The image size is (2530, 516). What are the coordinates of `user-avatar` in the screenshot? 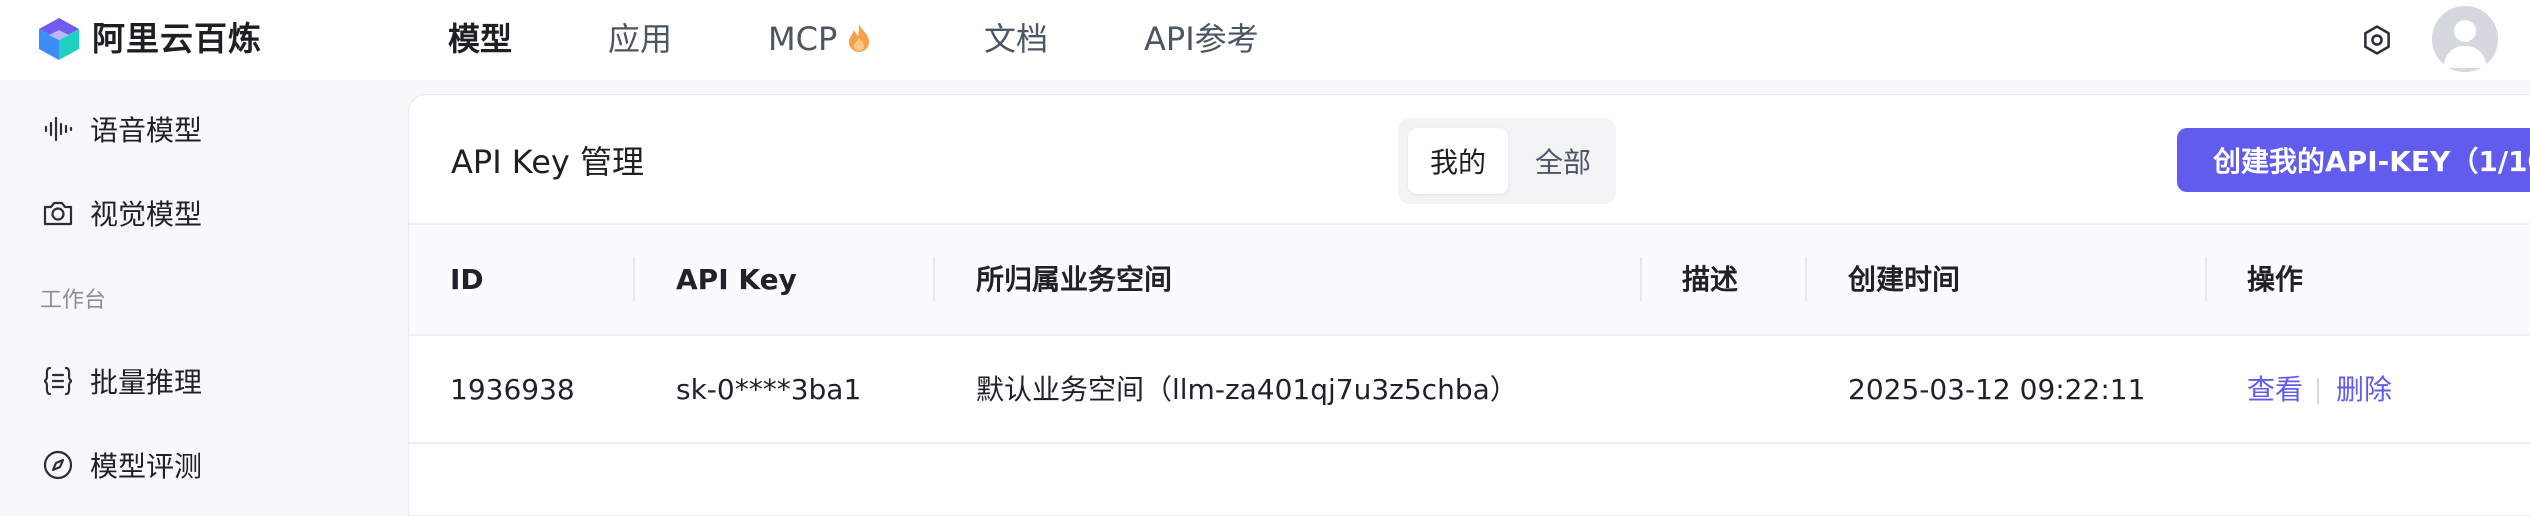 It's located at (2465, 39).